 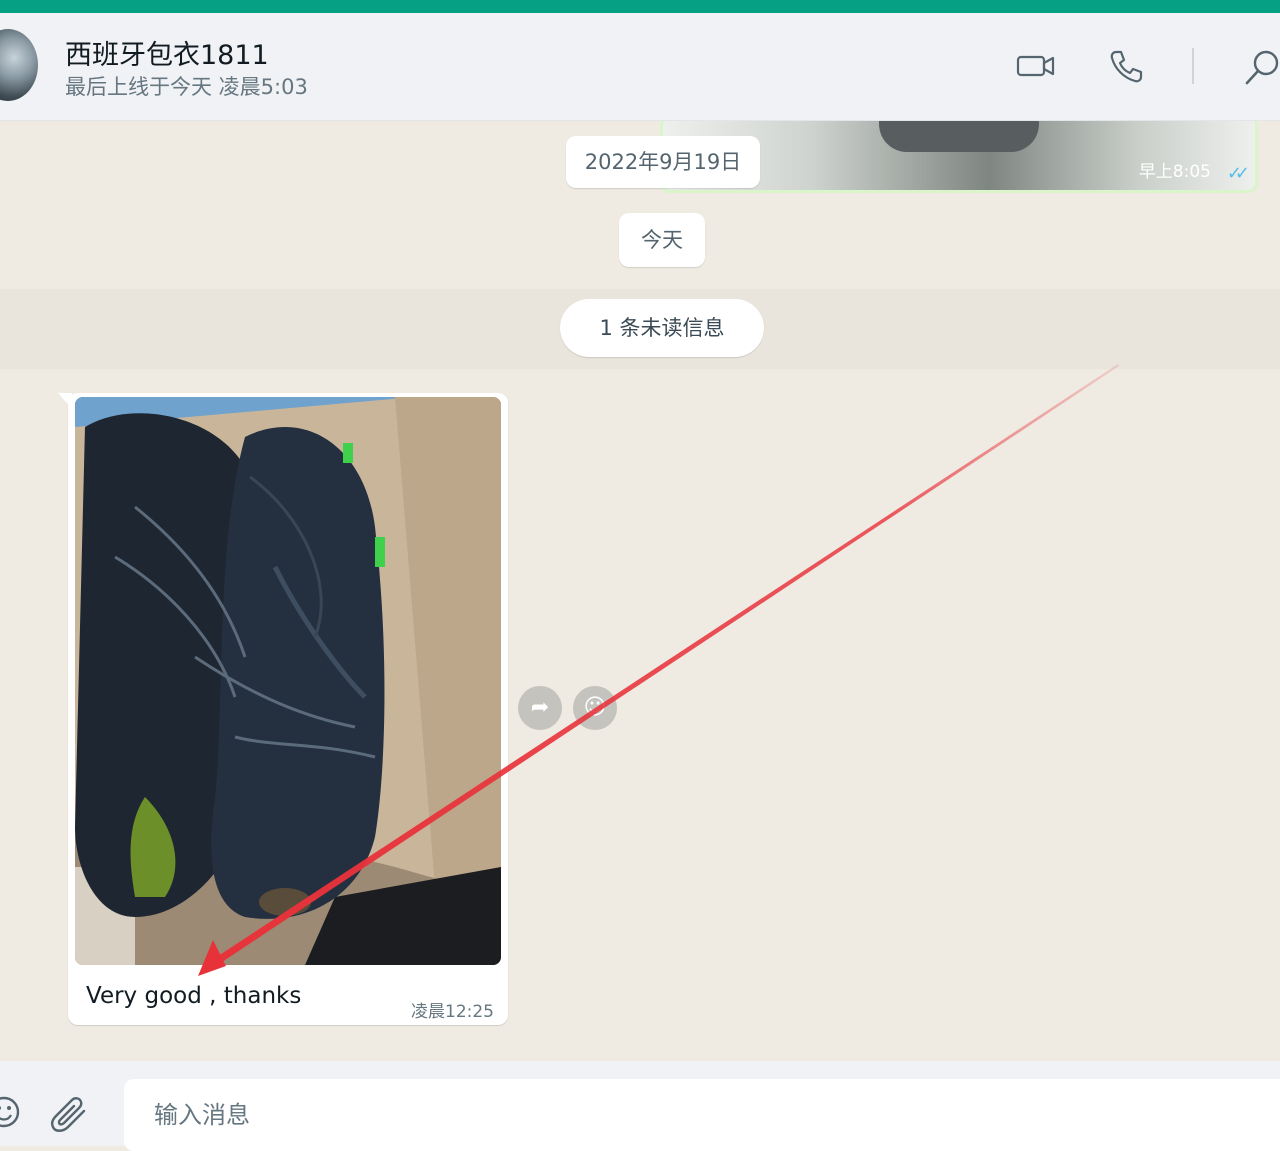 I want to click on play-overlay, so click(x=959, y=136).